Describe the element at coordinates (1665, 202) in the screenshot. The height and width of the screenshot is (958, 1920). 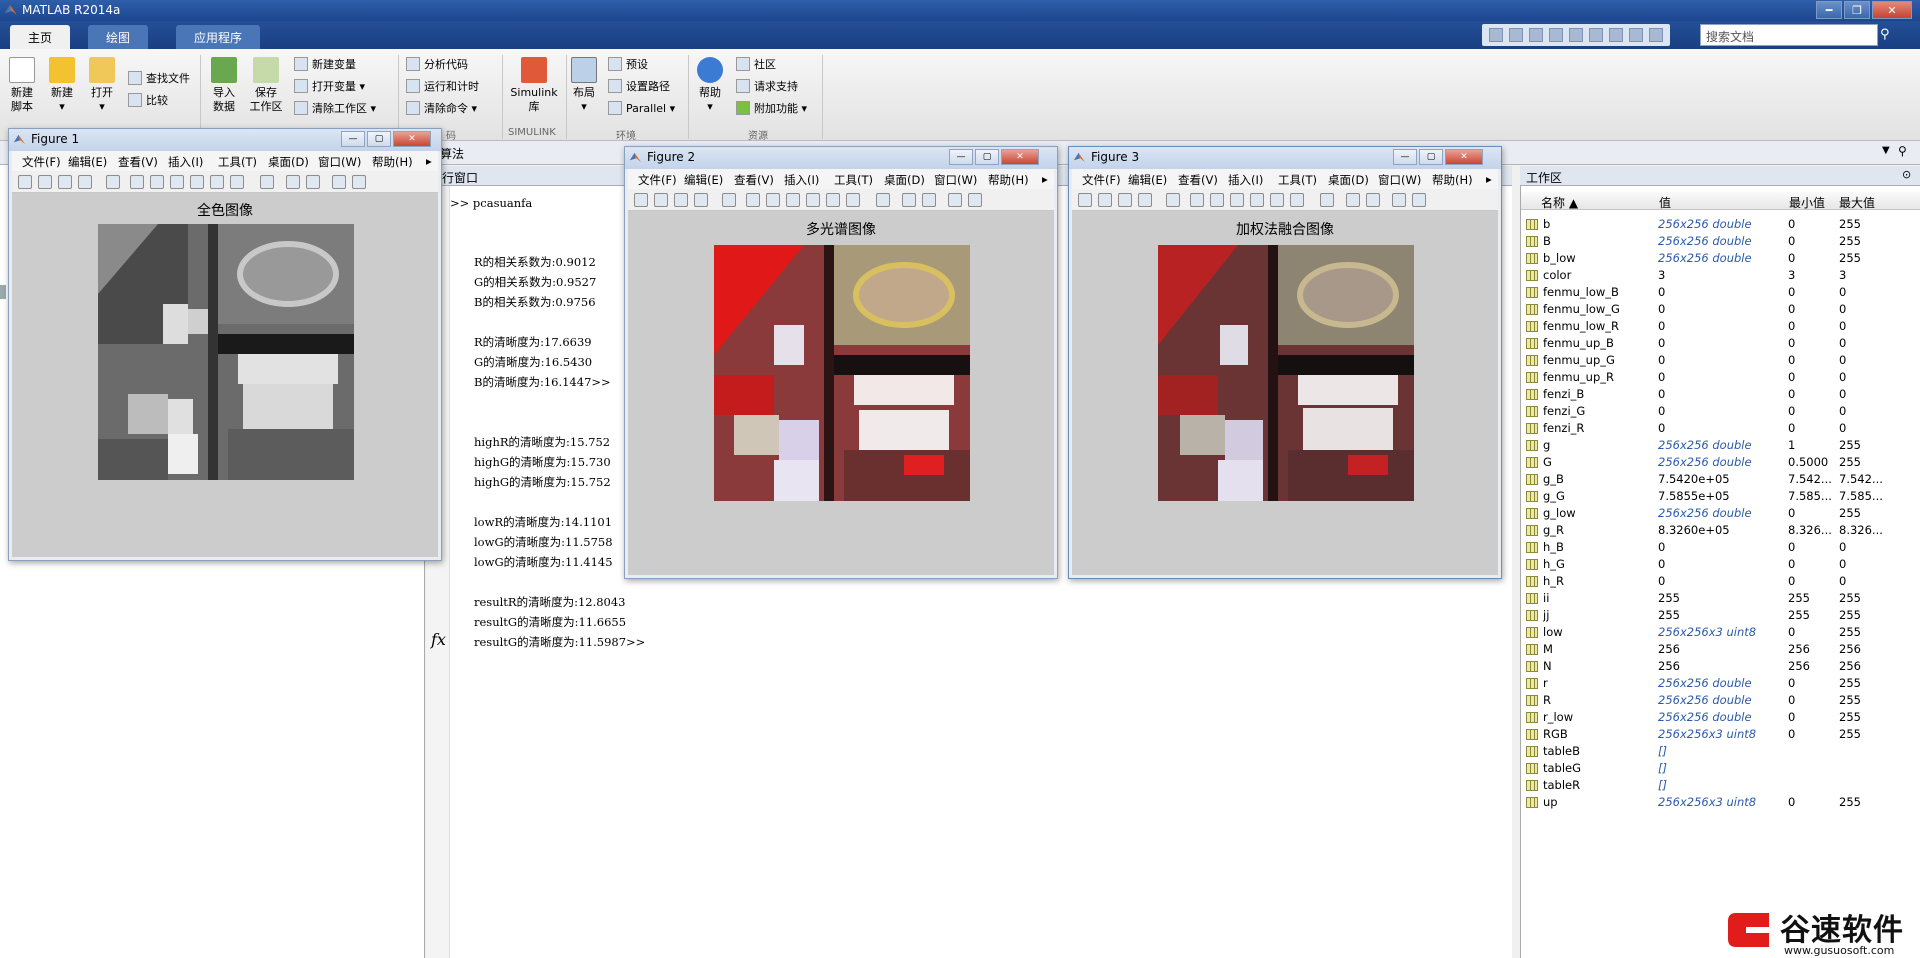
I see `column-value: 值` at that location.